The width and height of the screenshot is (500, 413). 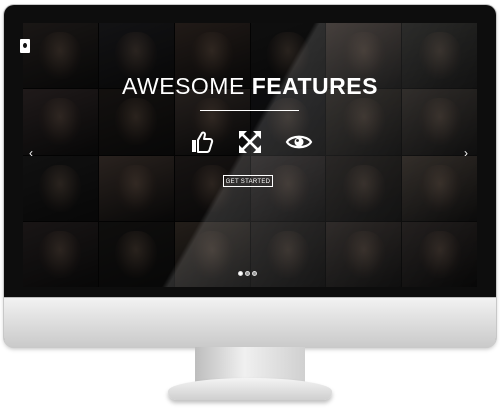 I want to click on monitor-chin, so click(x=250, y=322).